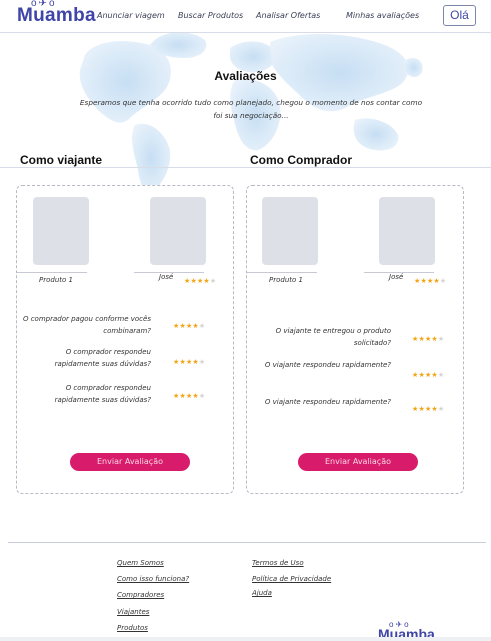 The width and height of the screenshot is (491, 641). What do you see at coordinates (301, 160) in the screenshot?
I see `buyer-heading: Como Comprador` at bounding box center [301, 160].